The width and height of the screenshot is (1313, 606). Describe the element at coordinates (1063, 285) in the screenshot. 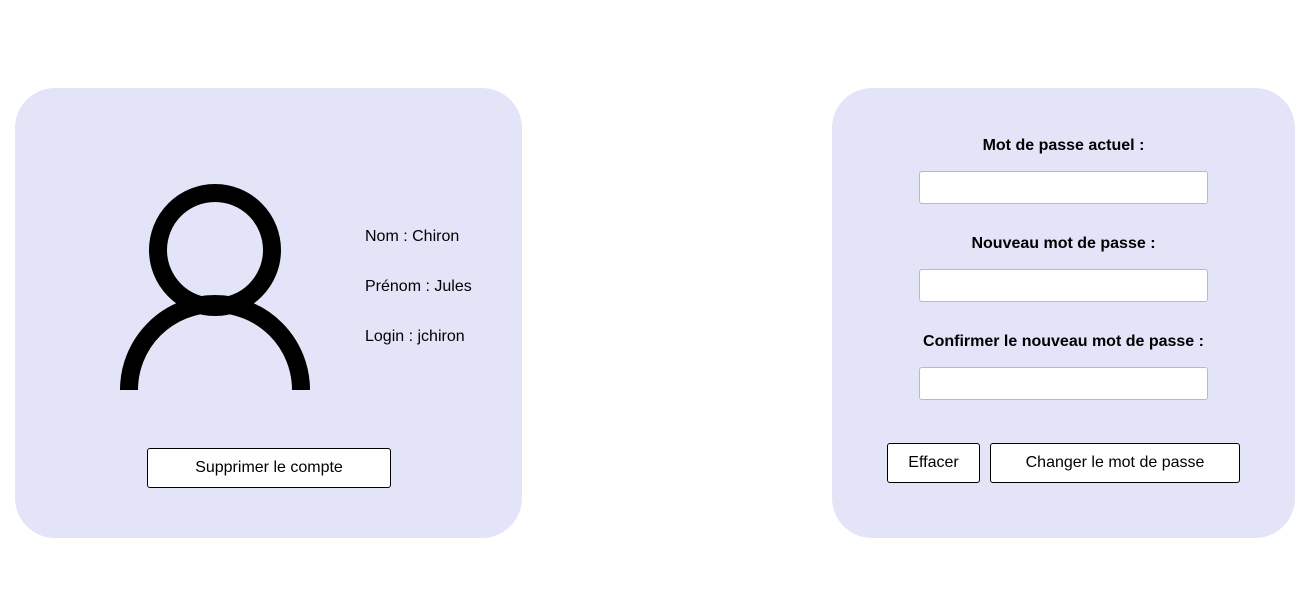

I see `new-password-input` at that location.